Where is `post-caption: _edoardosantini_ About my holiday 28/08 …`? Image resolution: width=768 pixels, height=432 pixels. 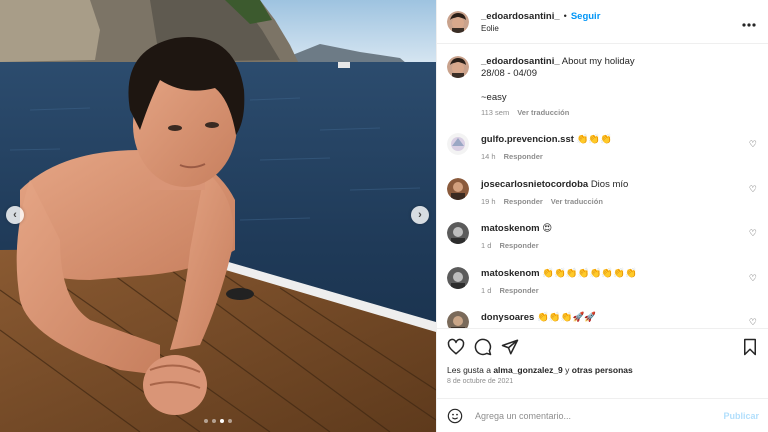 post-caption: _edoardosantini_ About my holiday 28/08 … is located at coordinates (603, 87).